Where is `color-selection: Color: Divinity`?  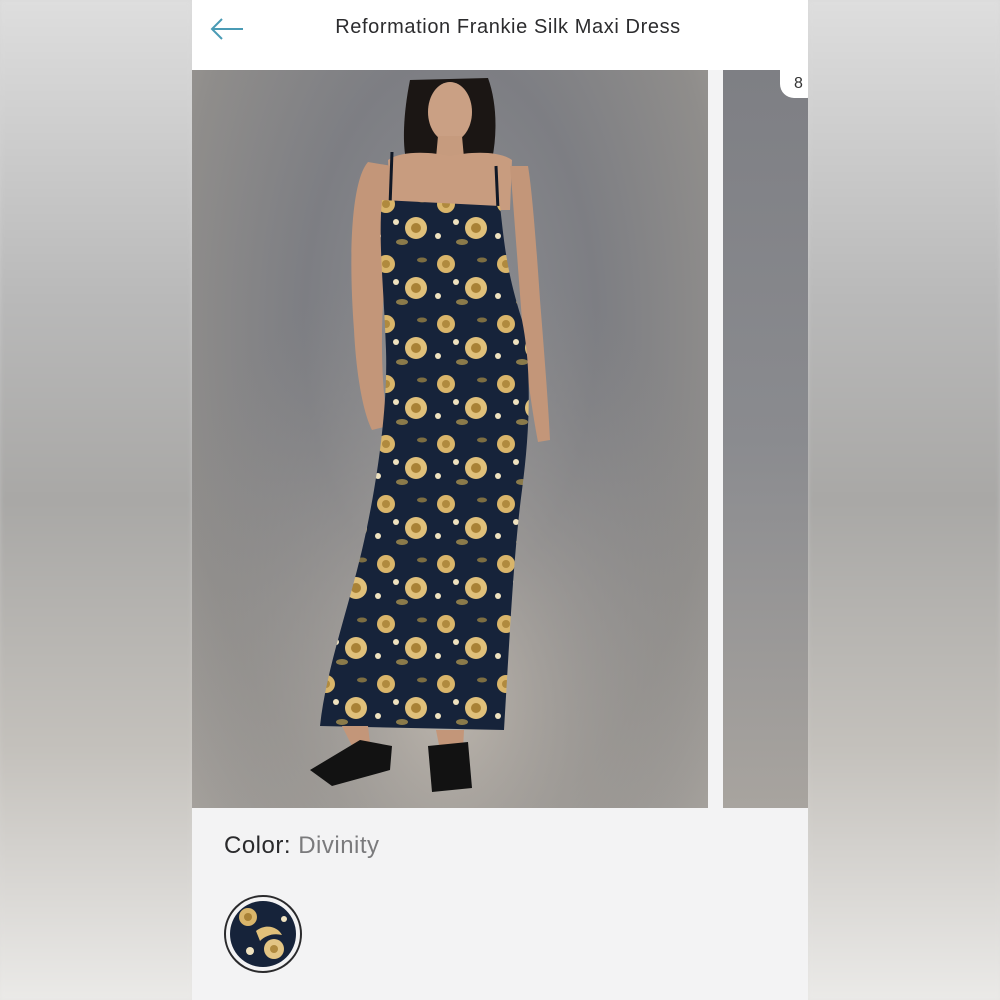 color-selection: Color: Divinity is located at coordinates (302, 846).